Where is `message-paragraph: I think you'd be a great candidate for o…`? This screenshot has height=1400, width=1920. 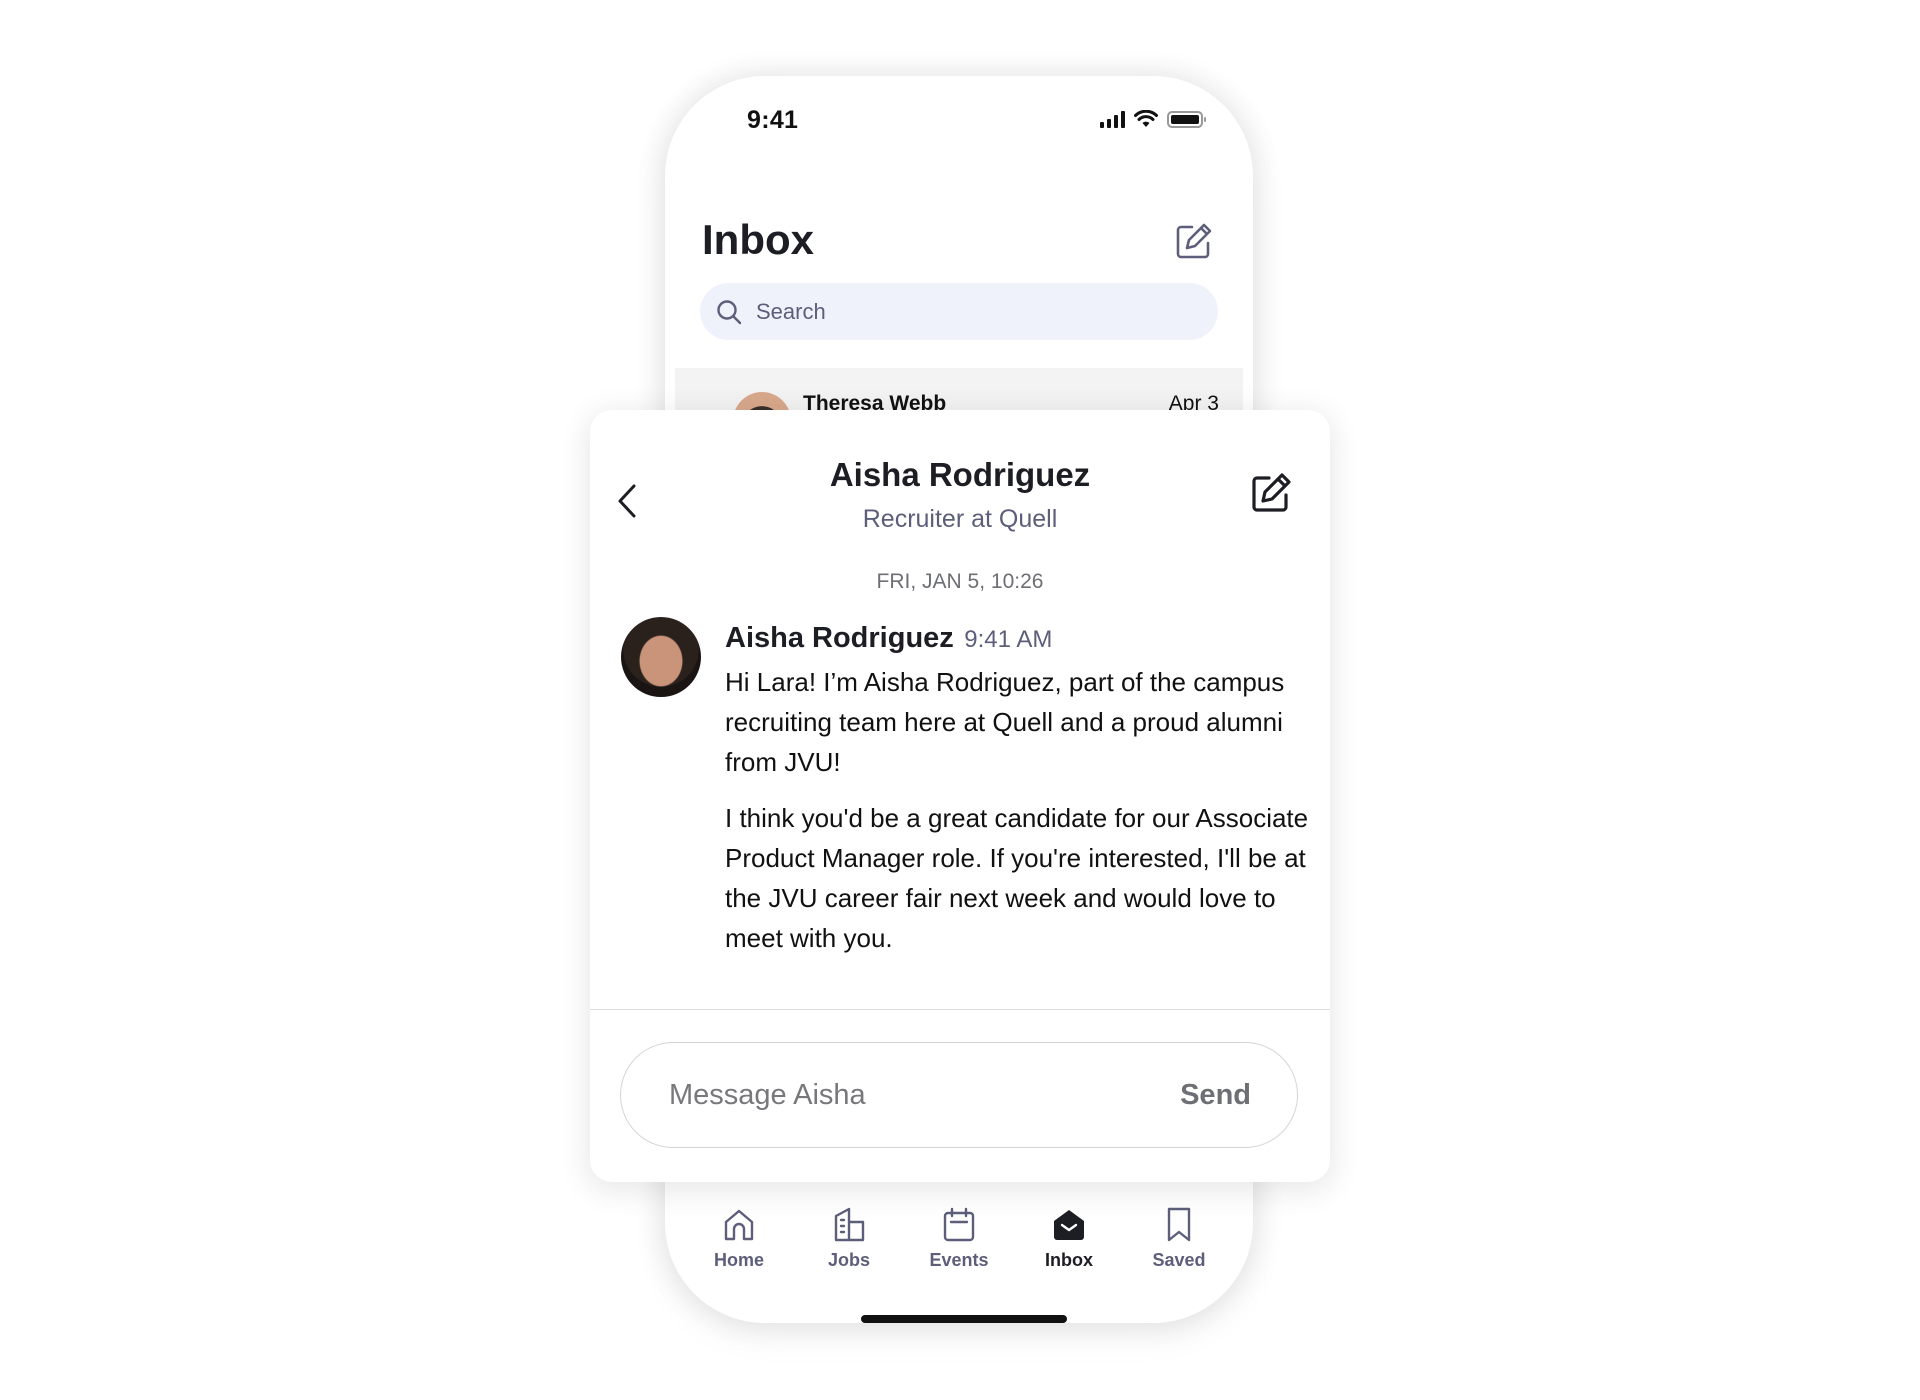 message-paragraph: I think you'd be a great candidate for o… is located at coordinates (1017, 878).